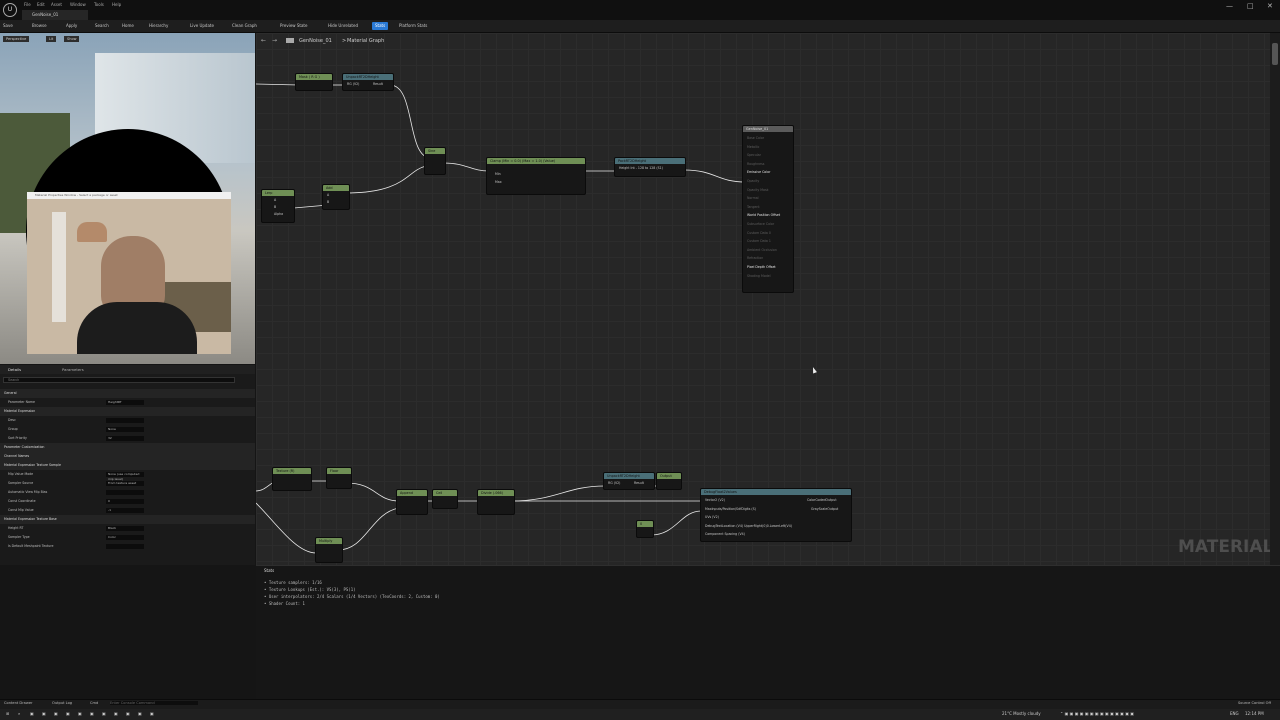  What do you see at coordinates (10, 10) in the screenshot?
I see `unreal-logo-icon: U` at bounding box center [10, 10].